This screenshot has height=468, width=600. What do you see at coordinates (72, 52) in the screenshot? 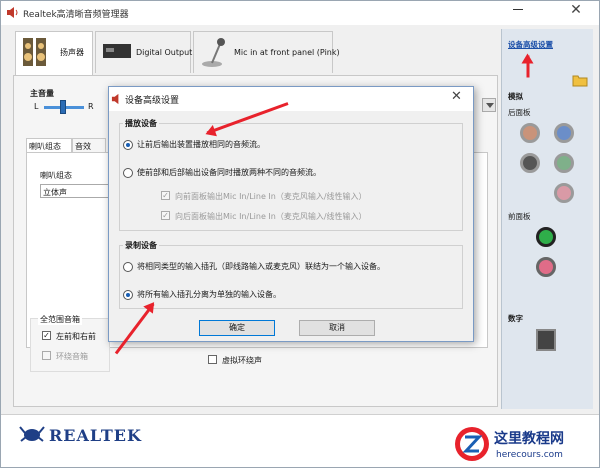
I see `tab-speakers-label: 扬声器` at bounding box center [72, 52].